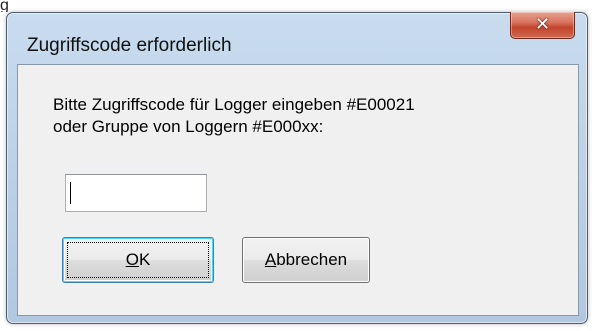  What do you see at coordinates (270, 259) in the screenshot?
I see `cancel-mnemonic: A` at bounding box center [270, 259].